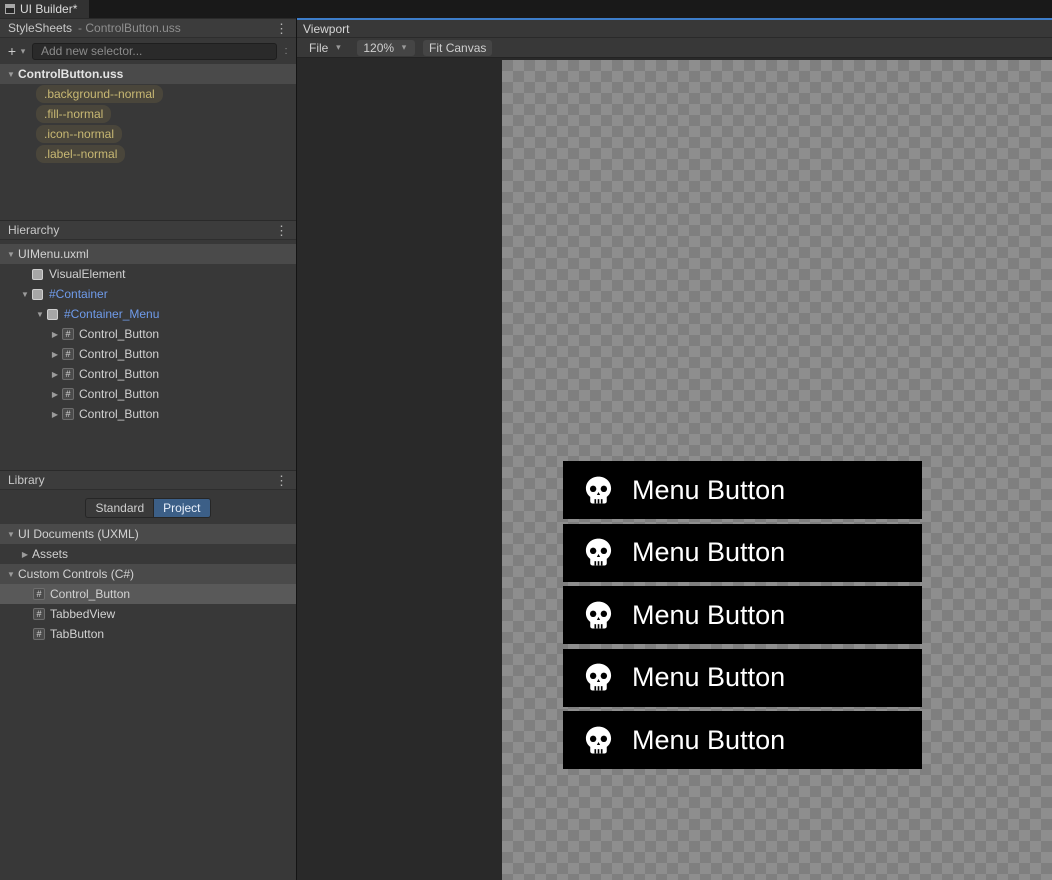  I want to click on library-item-label: TabbedView, so click(83, 614).